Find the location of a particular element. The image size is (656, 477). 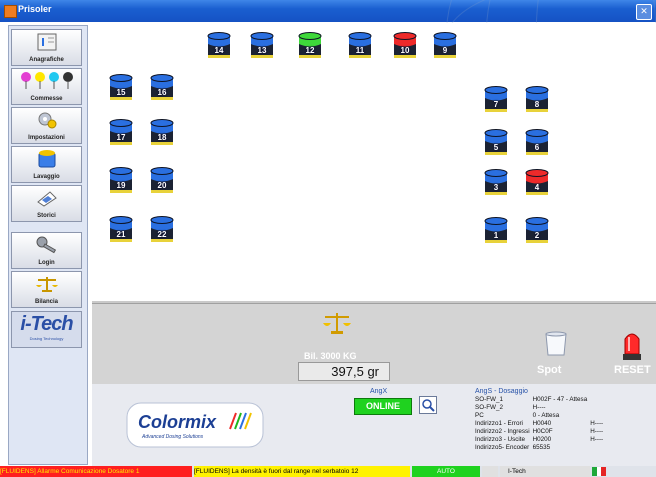

drum-number: 6 is located at coordinates (537, 147).